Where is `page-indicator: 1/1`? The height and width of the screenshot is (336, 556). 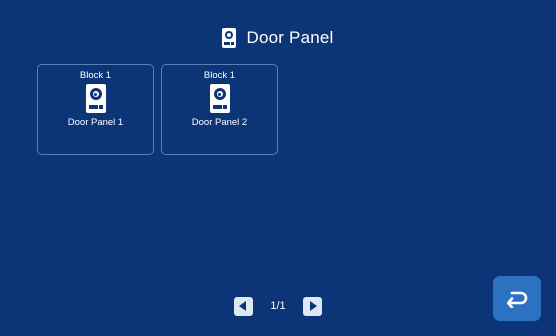 page-indicator: 1/1 is located at coordinates (278, 306).